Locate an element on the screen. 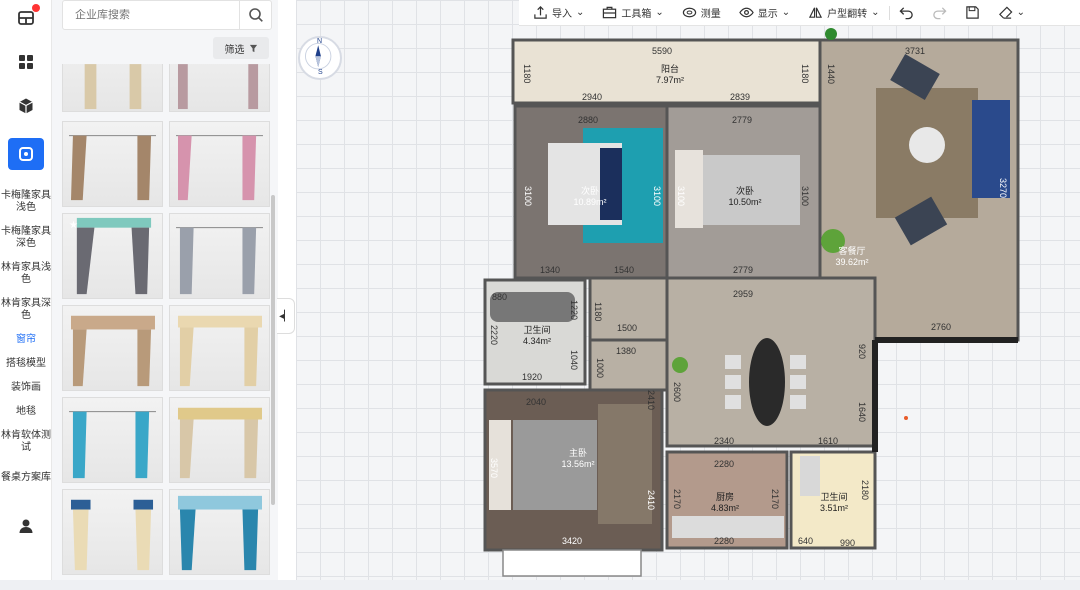 This screenshot has width=1080, height=590. dimension-label: 2839 is located at coordinates (740, 97).